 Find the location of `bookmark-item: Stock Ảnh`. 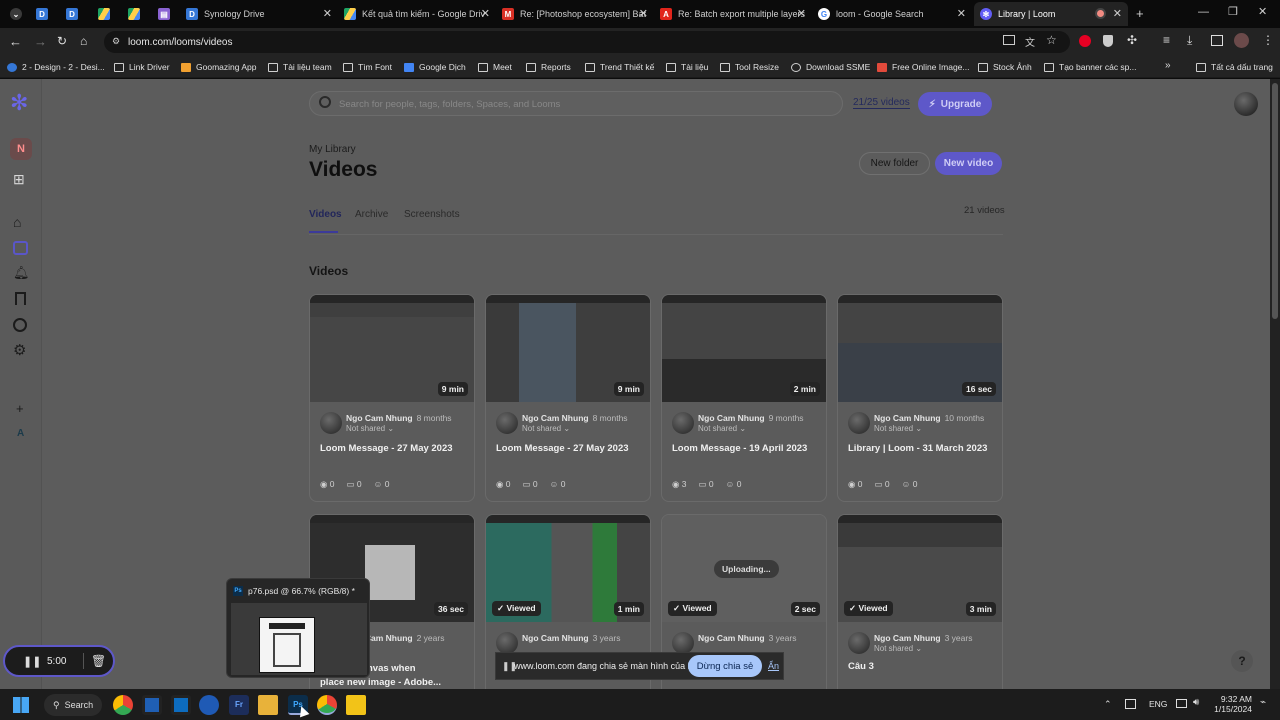

bookmark-item: Stock Ảnh is located at coordinates (1005, 67).